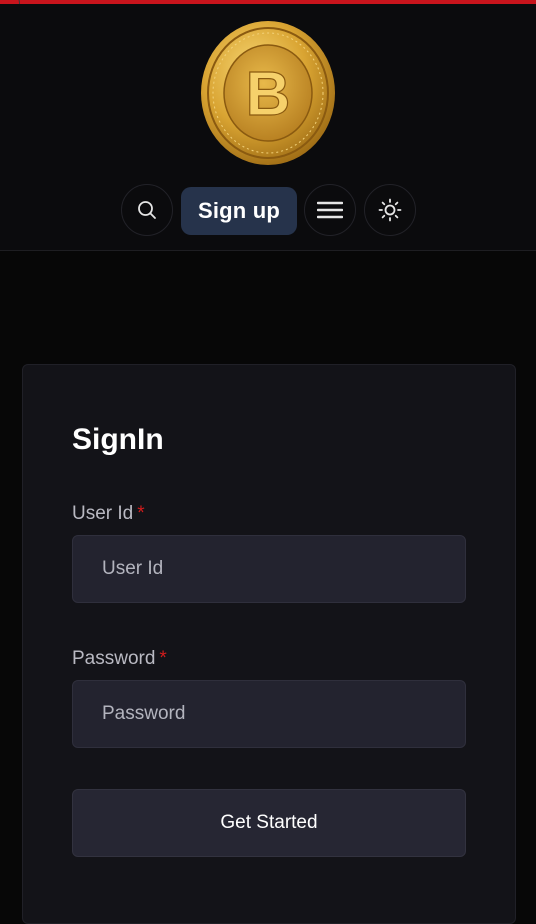  What do you see at coordinates (269, 569) in the screenshot?
I see `user-id-input` at bounding box center [269, 569].